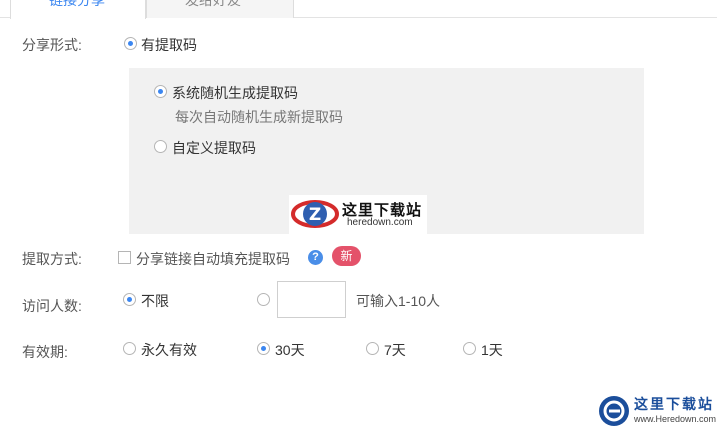 The width and height of the screenshot is (717, 429). Describe the element at coordinates (372, 348) in the screenshot. I see `radio-validity-7d` at that location.